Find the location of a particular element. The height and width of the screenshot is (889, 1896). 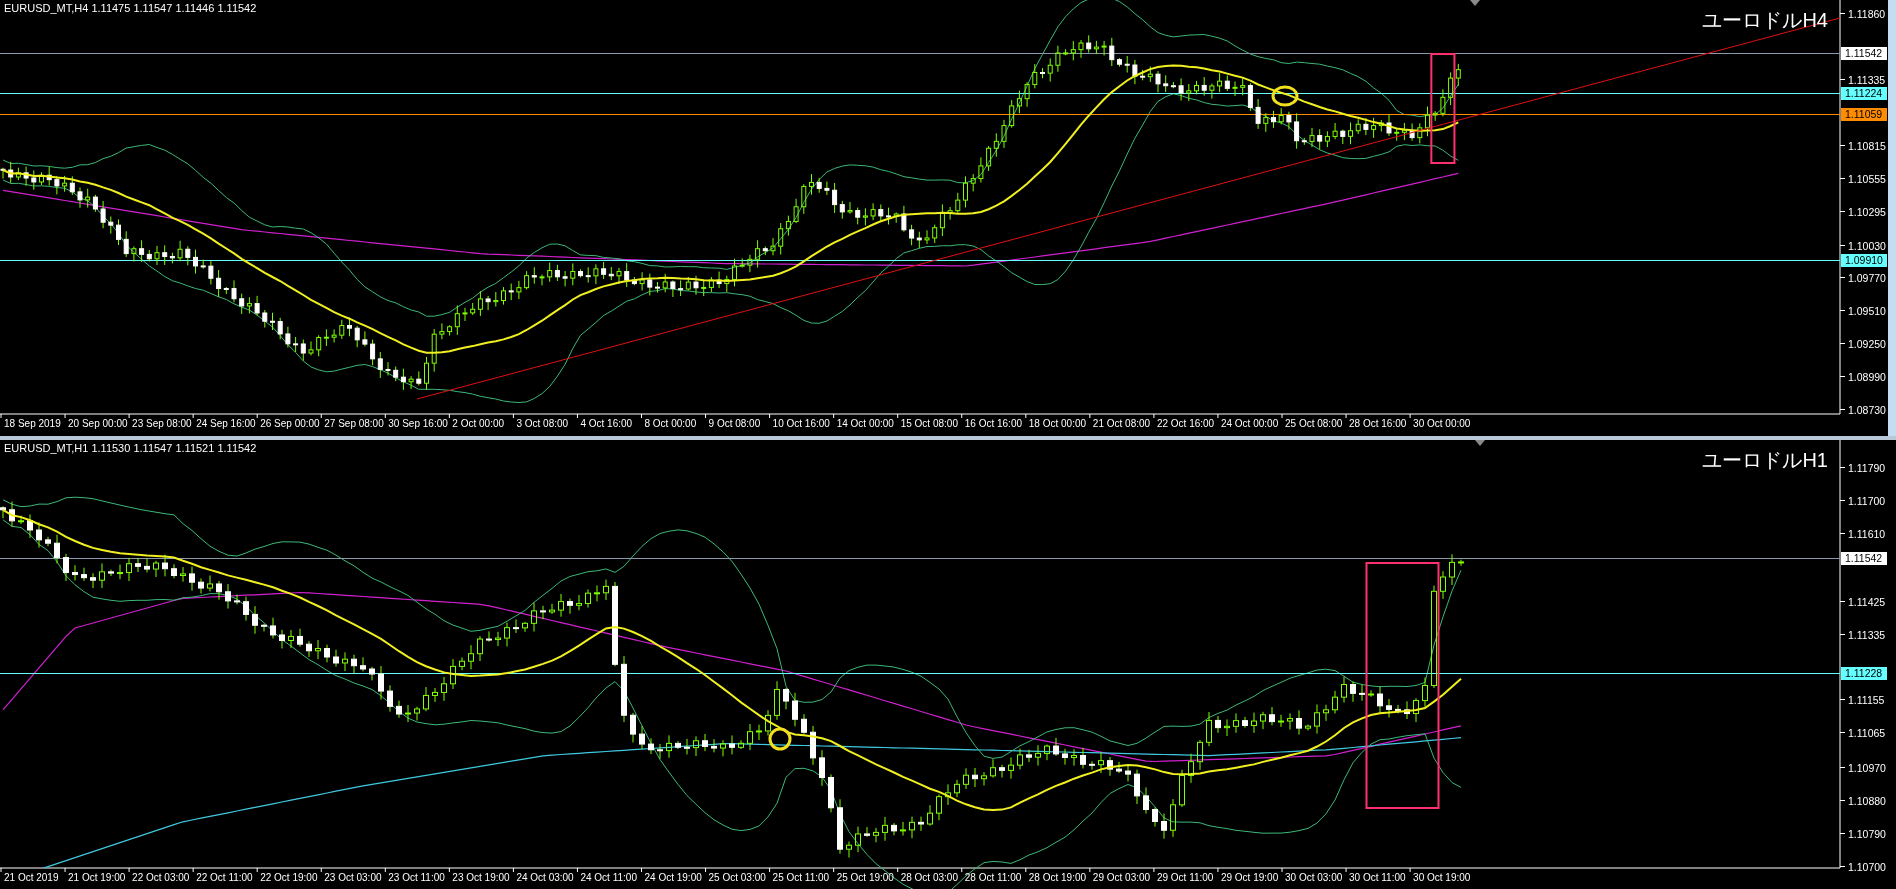

price-tick-label: 1.10880 is located at coordinates (1867, 800).